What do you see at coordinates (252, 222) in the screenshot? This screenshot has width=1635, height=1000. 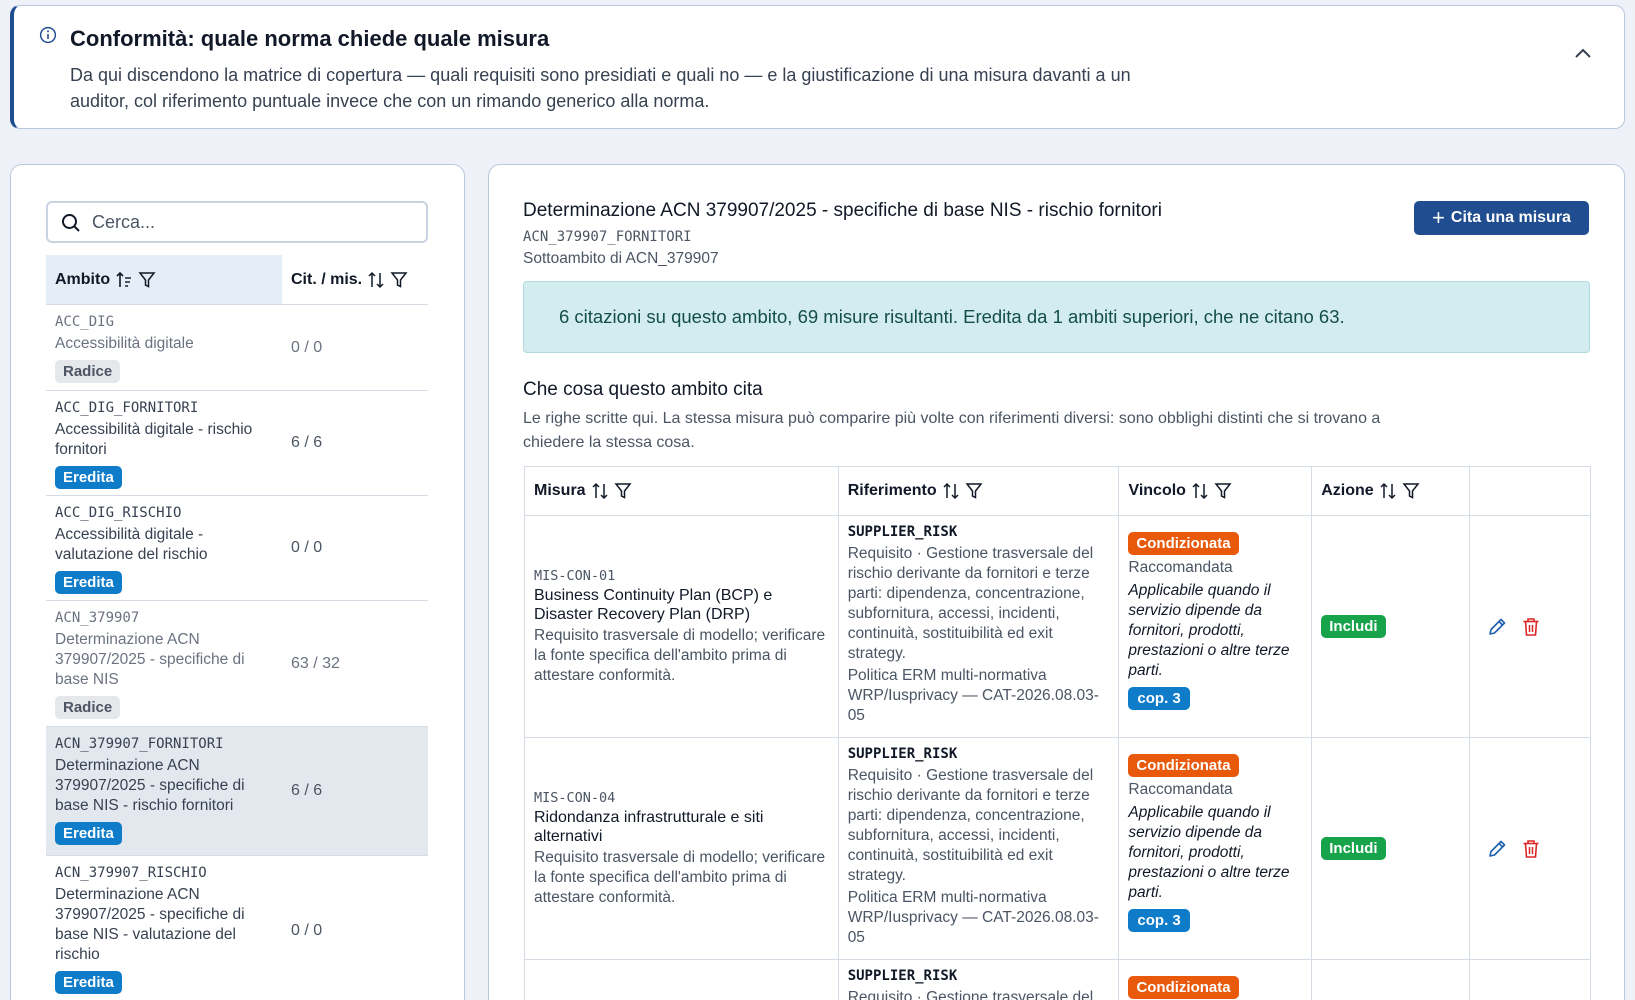 I see `search-input` at bounding box center [252, 222].